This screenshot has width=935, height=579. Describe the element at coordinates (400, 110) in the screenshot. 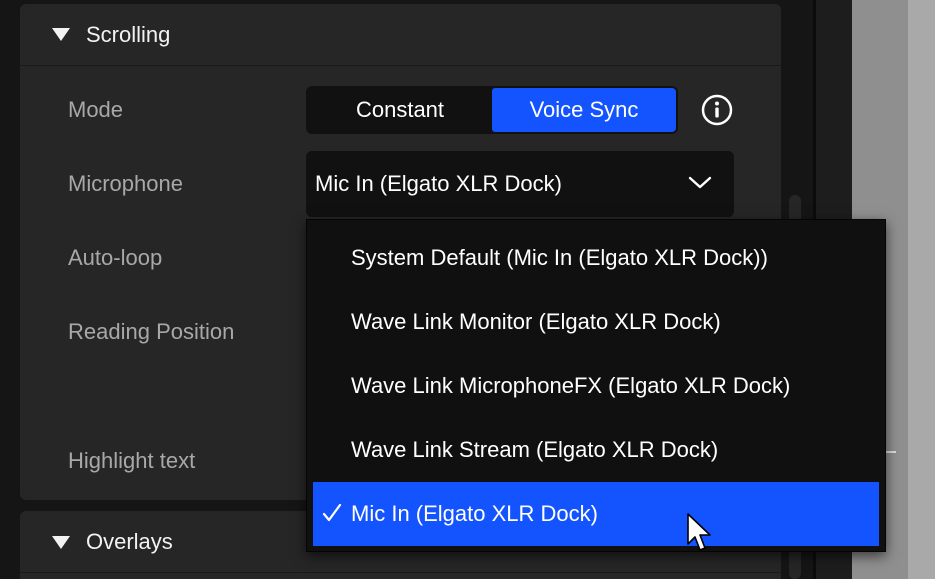

I see `mode-constant-button: Constant` at that location.